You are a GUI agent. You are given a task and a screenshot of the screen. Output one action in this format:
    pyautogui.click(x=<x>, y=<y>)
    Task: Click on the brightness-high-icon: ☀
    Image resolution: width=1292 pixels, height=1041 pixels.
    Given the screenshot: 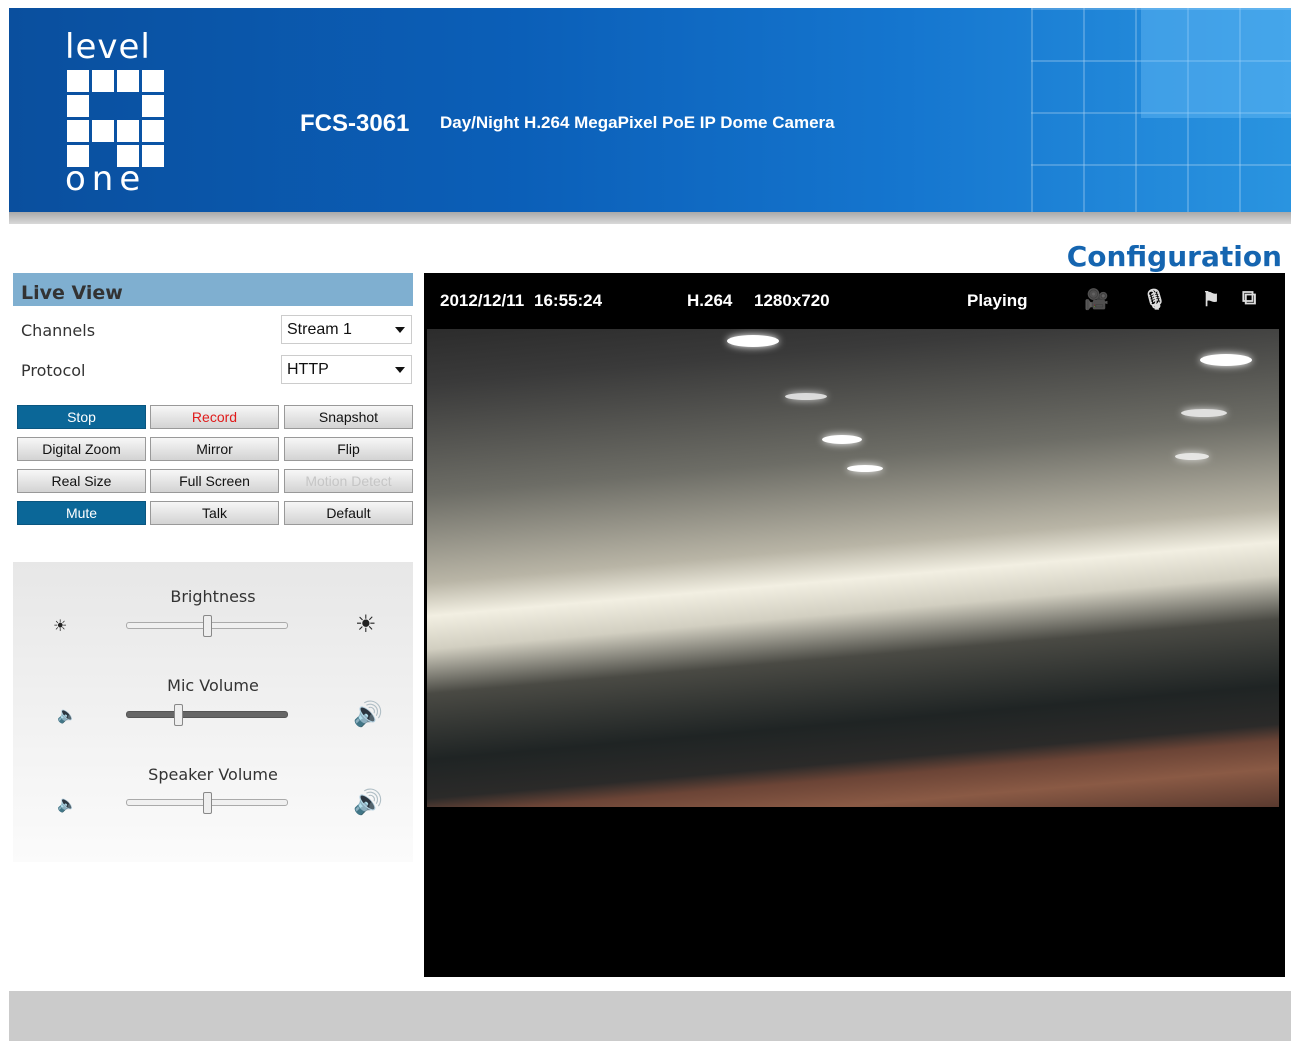 What is the action you would take?
    pyautogui.click(x=366, y=624)
    